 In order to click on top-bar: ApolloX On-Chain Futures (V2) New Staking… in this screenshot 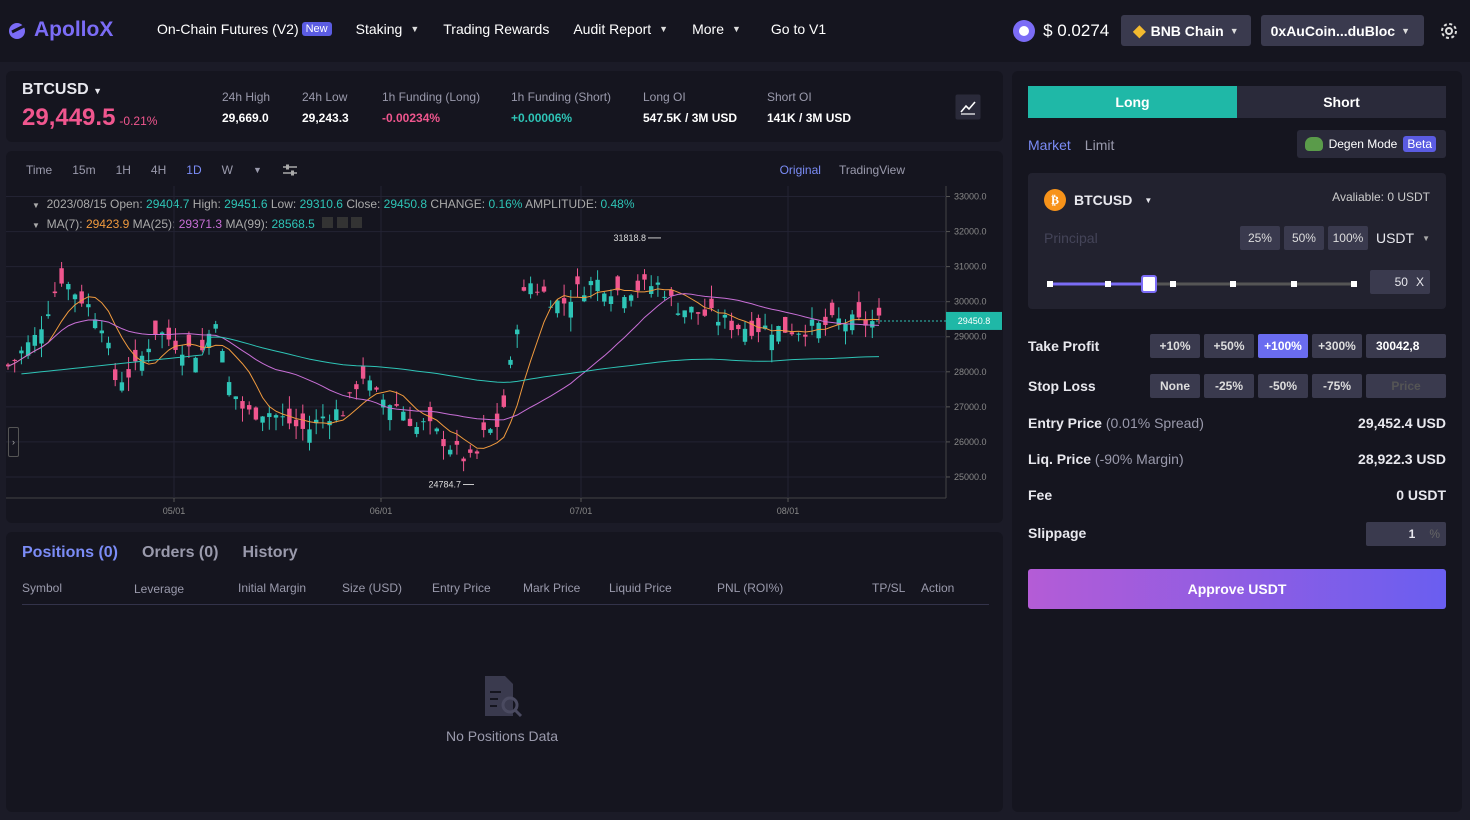, I will do `click(735, 31)`.